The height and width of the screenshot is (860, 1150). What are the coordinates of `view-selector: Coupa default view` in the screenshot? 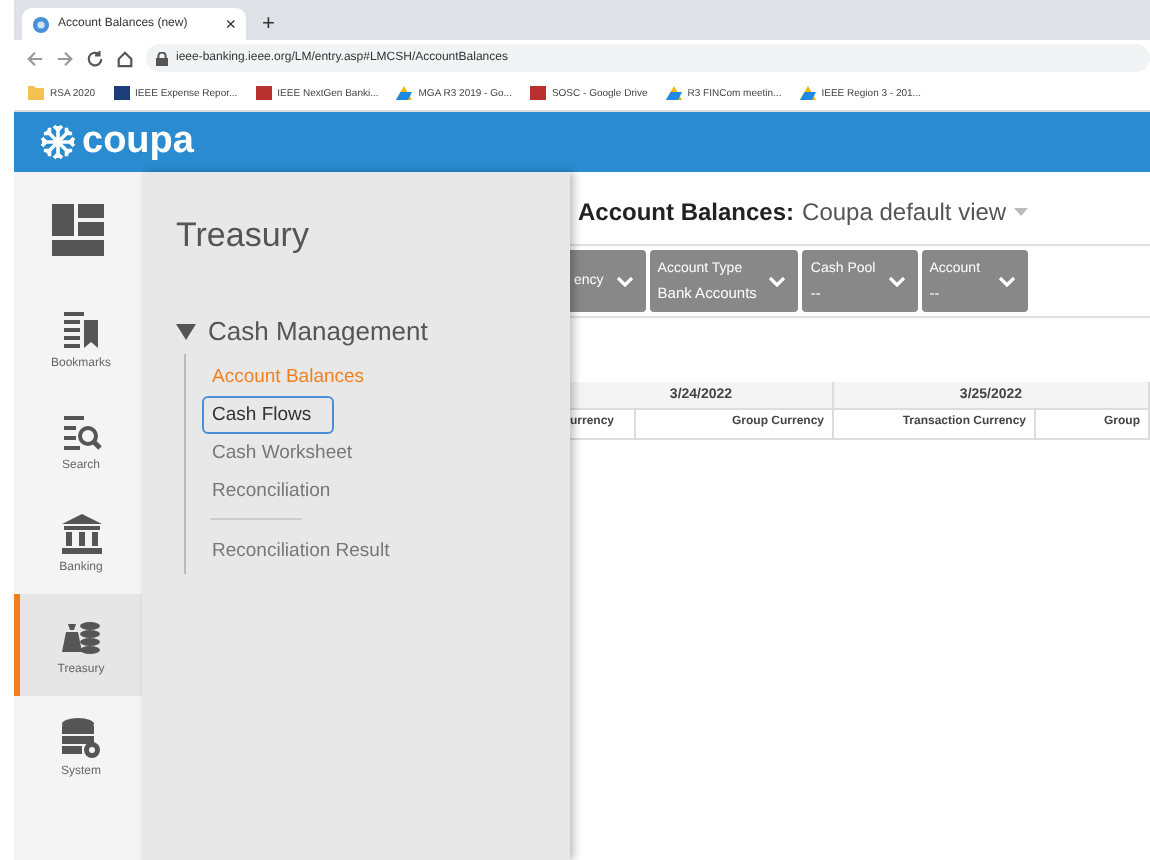 It's located at (904, 212).